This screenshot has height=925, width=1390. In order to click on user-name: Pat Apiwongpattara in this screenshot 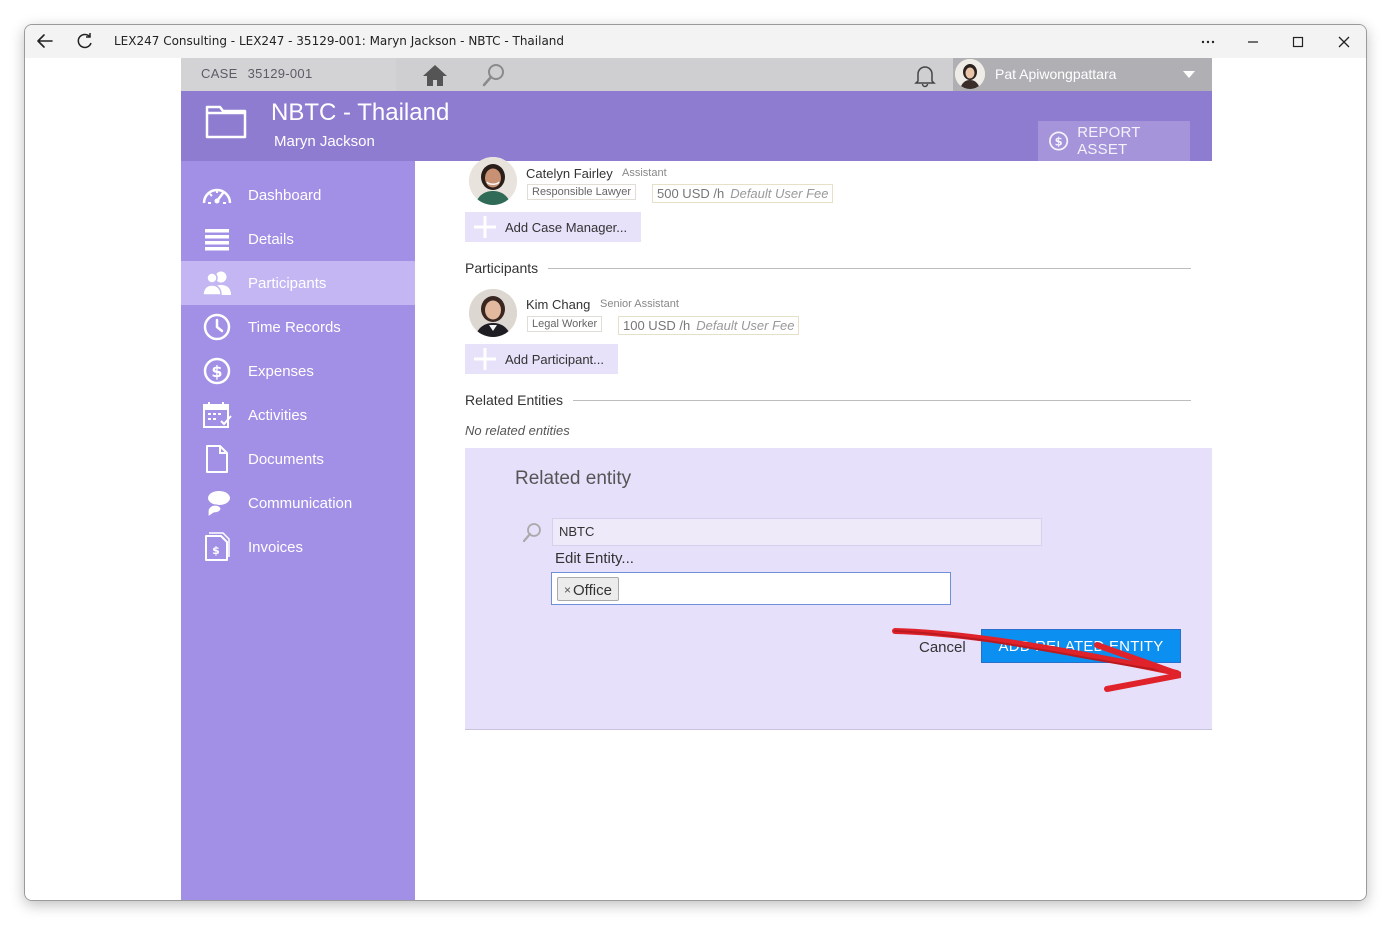, I will do `click(1056, 74)`.